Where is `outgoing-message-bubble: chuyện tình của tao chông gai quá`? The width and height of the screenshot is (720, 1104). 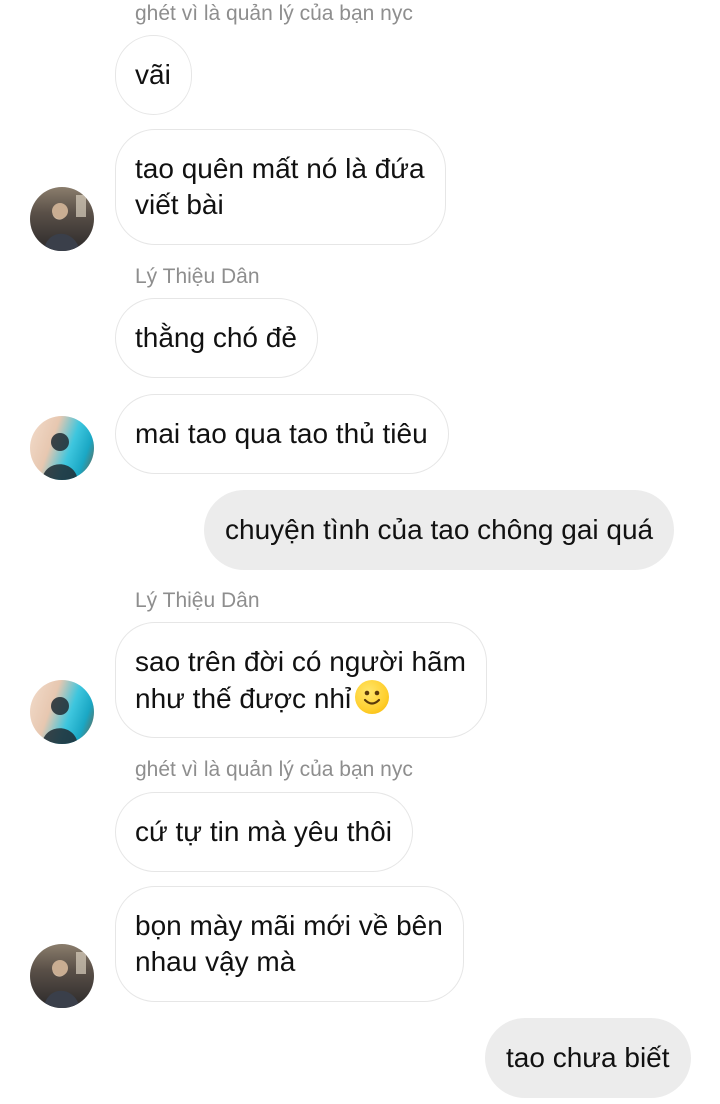 outgoing-message-bubble: chuyện tình của tao chông gai quá is located at coordinates (439, 530).